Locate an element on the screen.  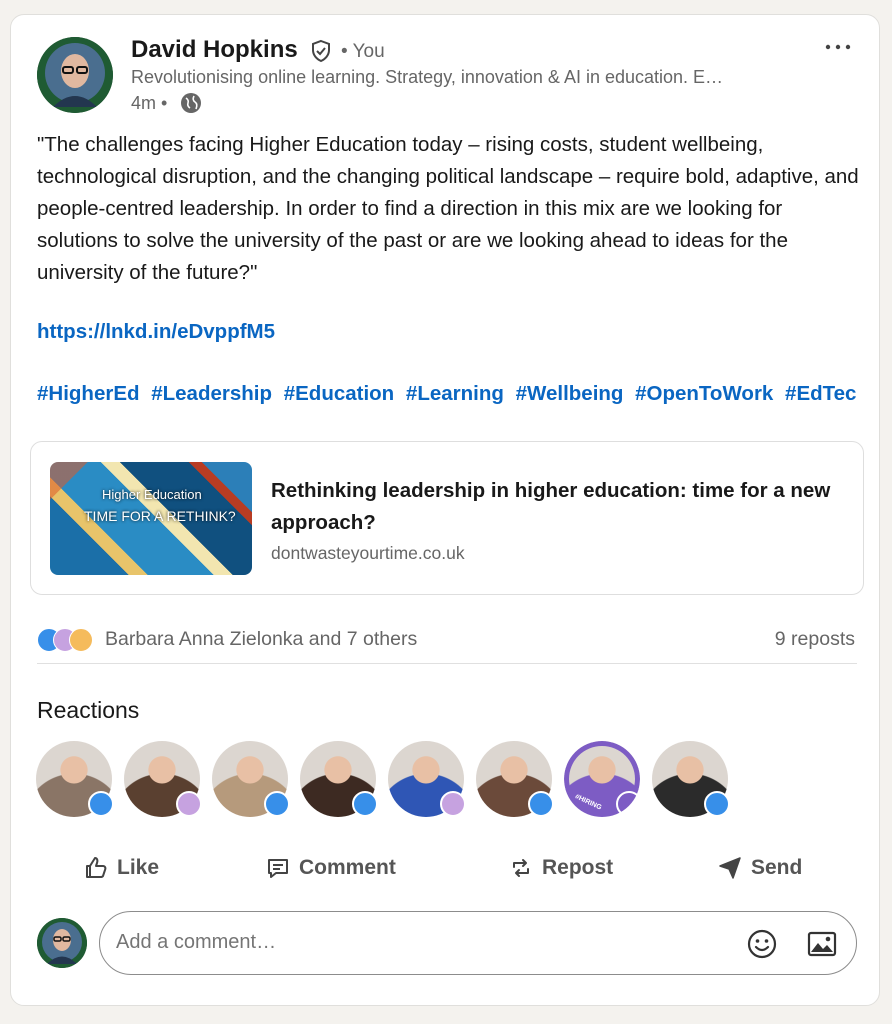
post-timestamp: 4m • is located at coordinates (149, 103).